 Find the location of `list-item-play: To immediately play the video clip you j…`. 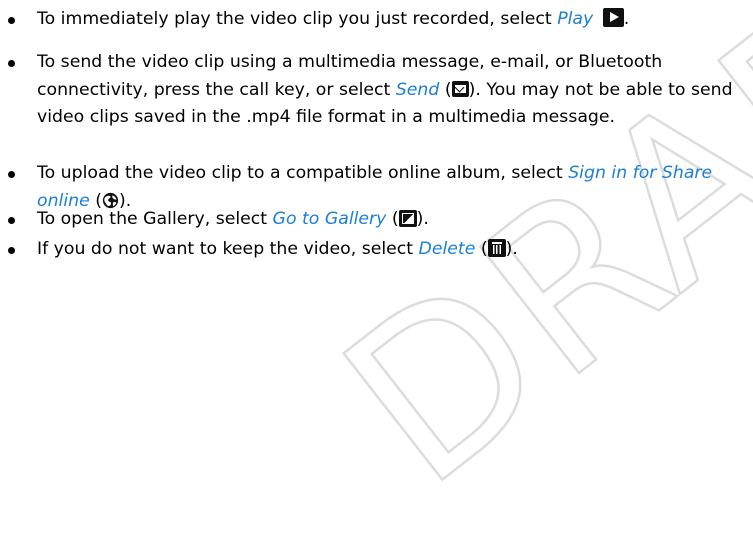

list-item-play: To immediately play the video clip you j… is located at coordinates (314, 20).